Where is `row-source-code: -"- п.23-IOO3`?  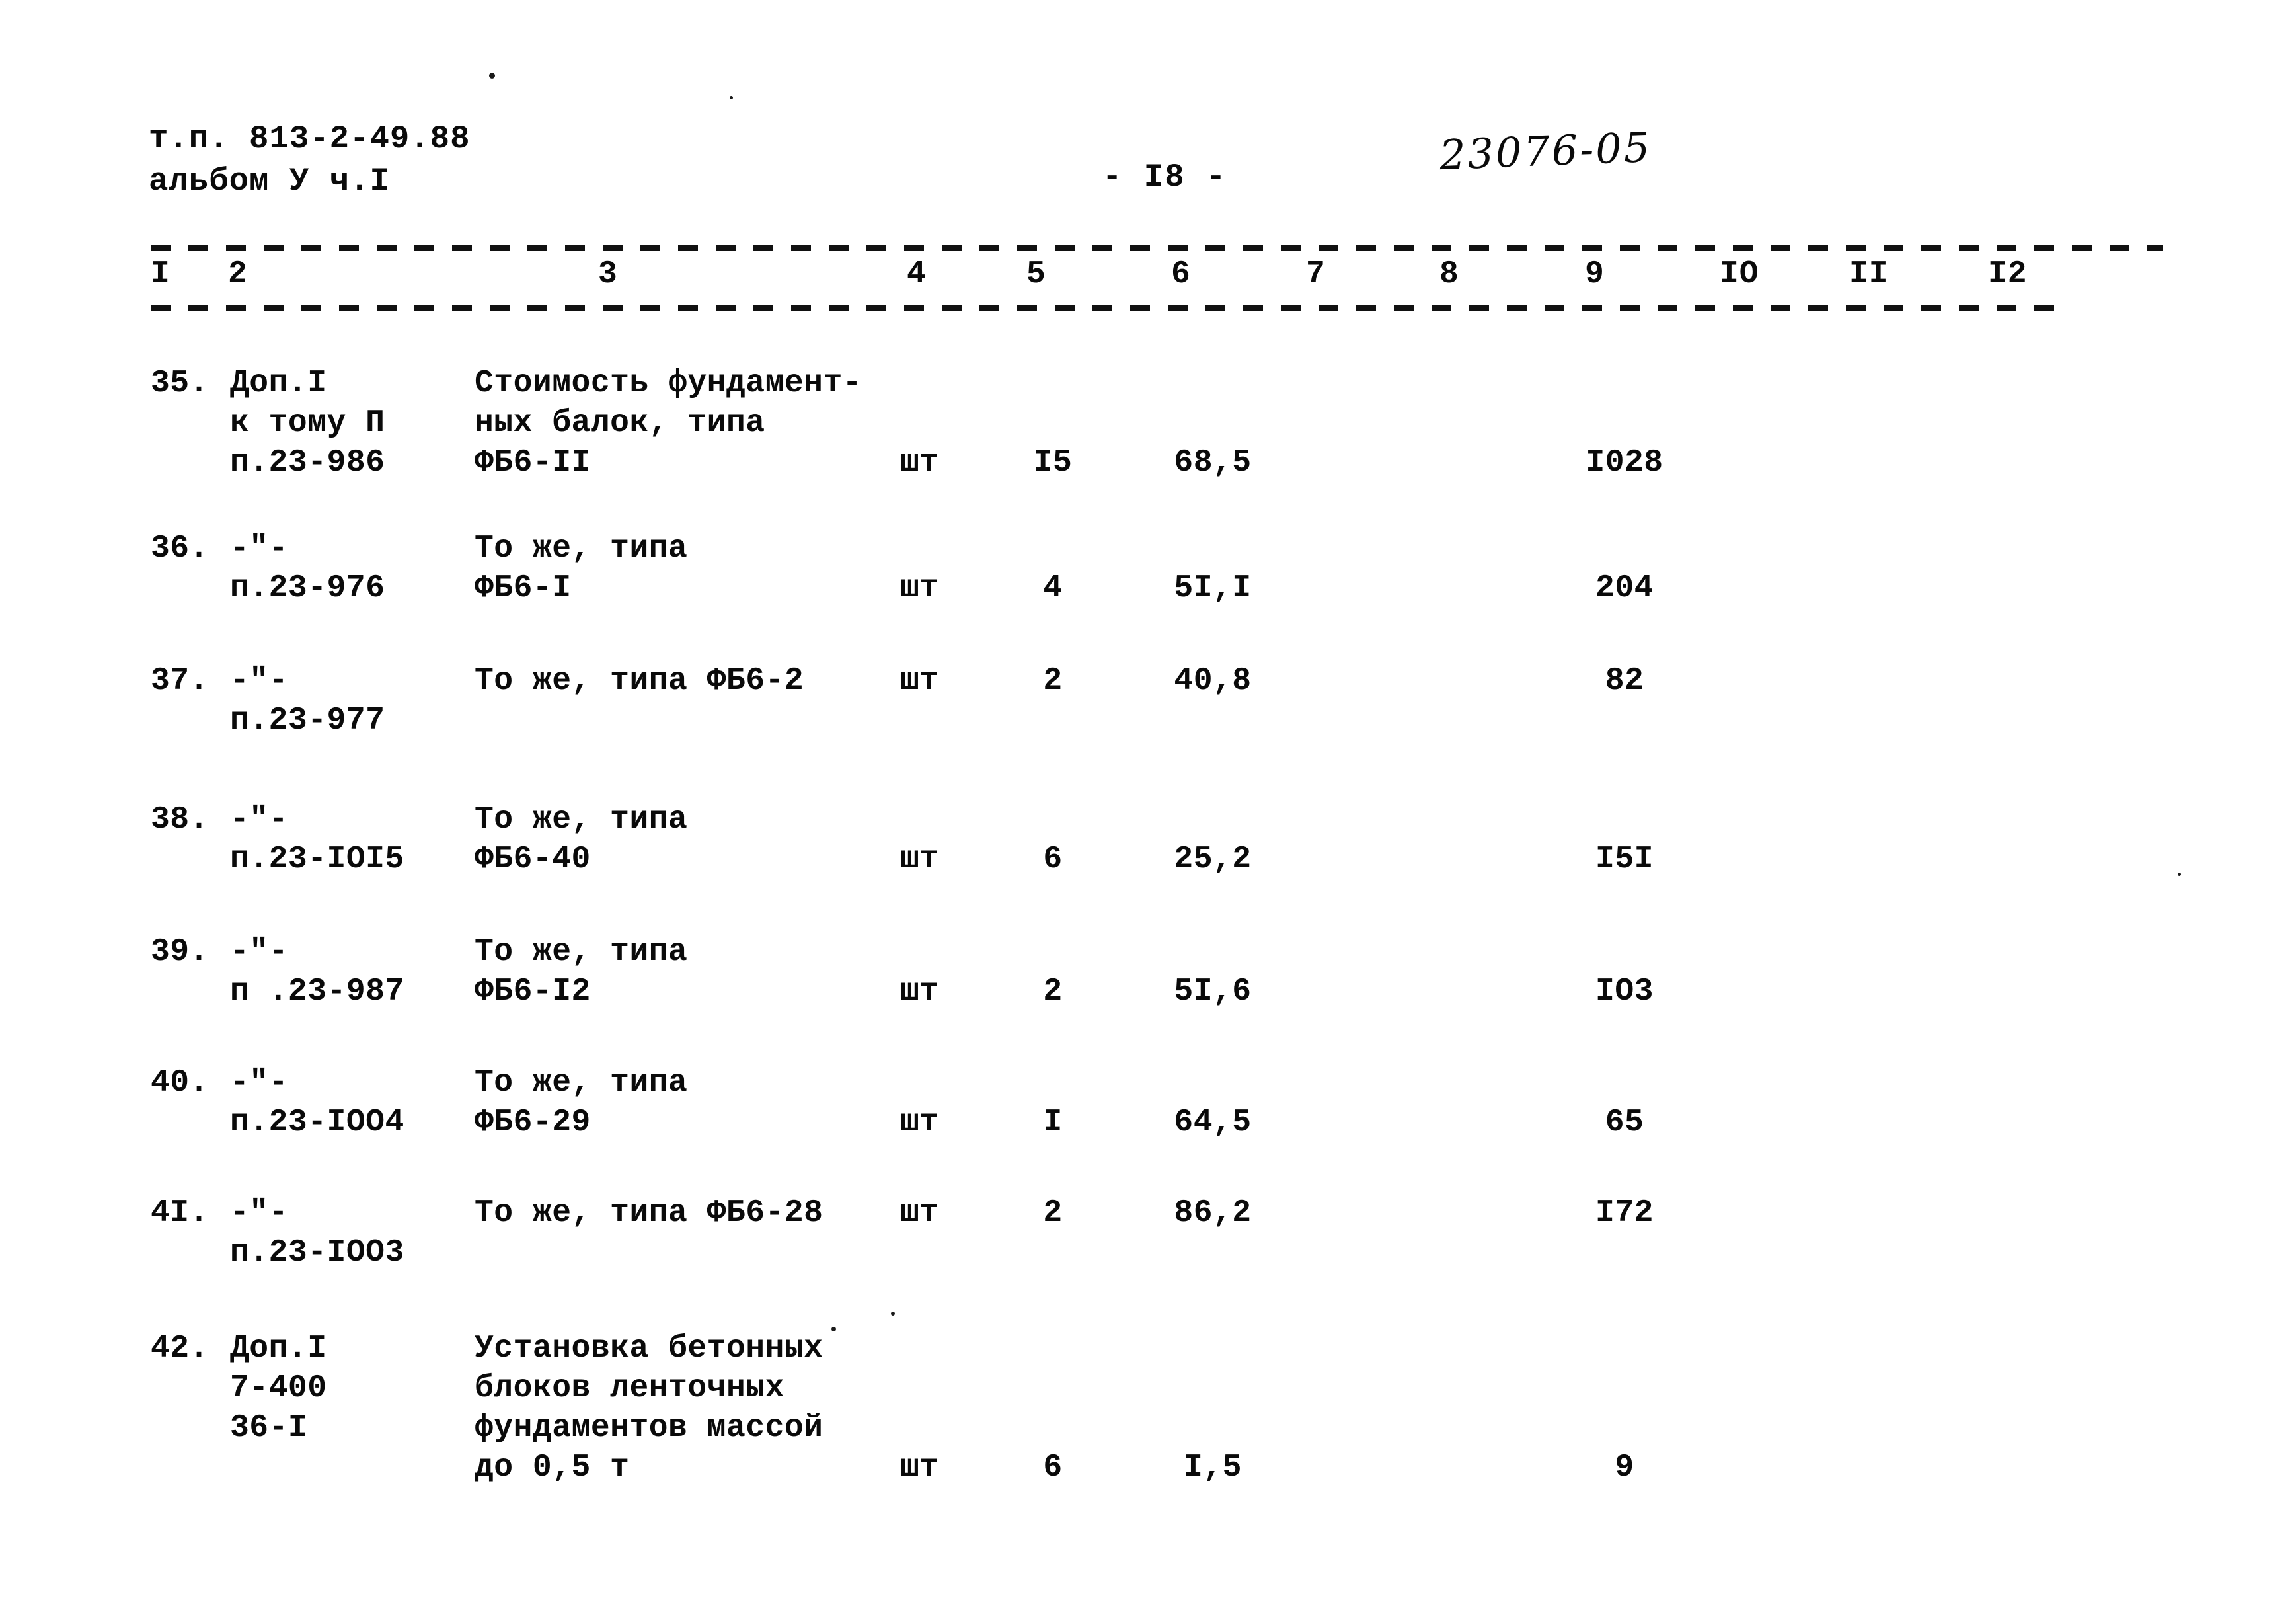
row-source-code: -"- п.23-IOO3 is located at coordinates (317, 1233).